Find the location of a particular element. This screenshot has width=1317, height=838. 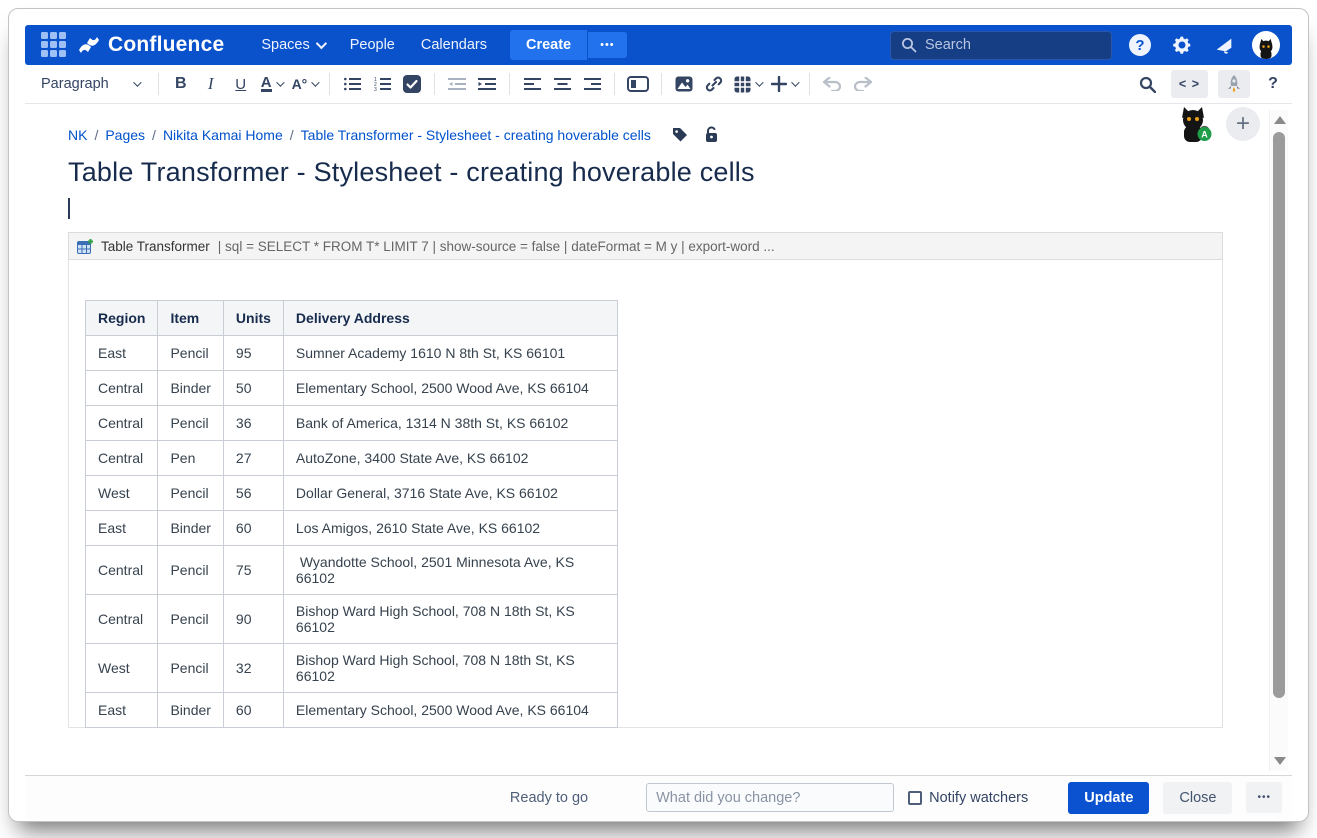

outdent-button is located at coordinates (457, 84).